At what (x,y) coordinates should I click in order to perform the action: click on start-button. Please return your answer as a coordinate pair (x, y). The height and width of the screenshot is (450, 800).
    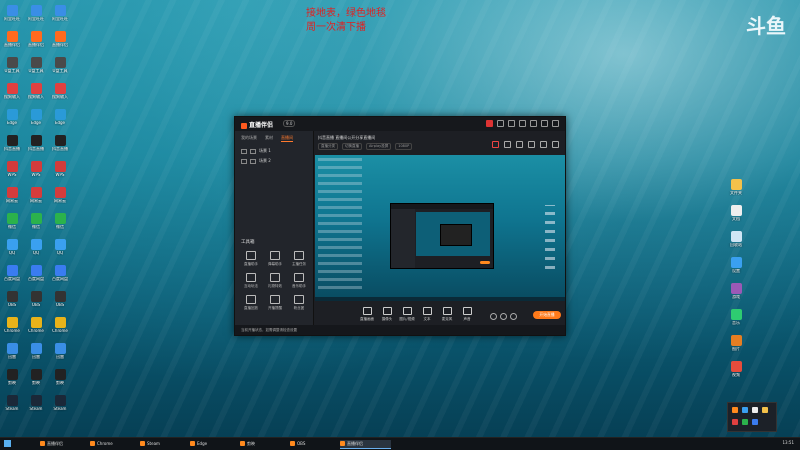
    Looking at the image, I should click on (7, 443).